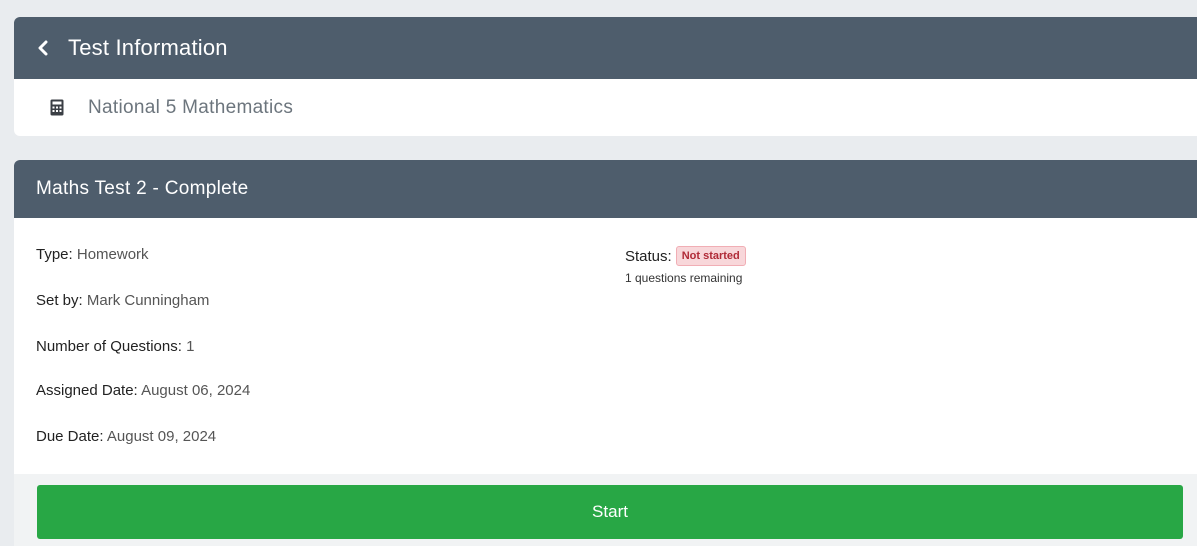 The height and width of the screenshot is (546, 1197). Describe the element at coordinates (605, 189) in the screenshot. I see `test-title: Maths Test 2 - Complete` at that location.